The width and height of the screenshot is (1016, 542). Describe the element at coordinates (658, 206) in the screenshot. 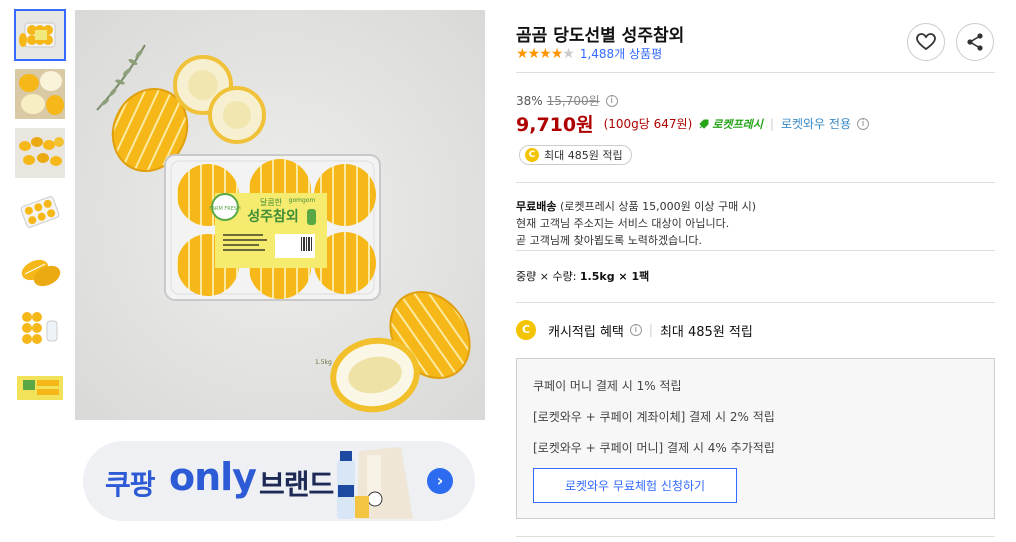

I see `shipping-condition: (로켓프레시 상품 15,000원 이상 구매 시)` at that location.